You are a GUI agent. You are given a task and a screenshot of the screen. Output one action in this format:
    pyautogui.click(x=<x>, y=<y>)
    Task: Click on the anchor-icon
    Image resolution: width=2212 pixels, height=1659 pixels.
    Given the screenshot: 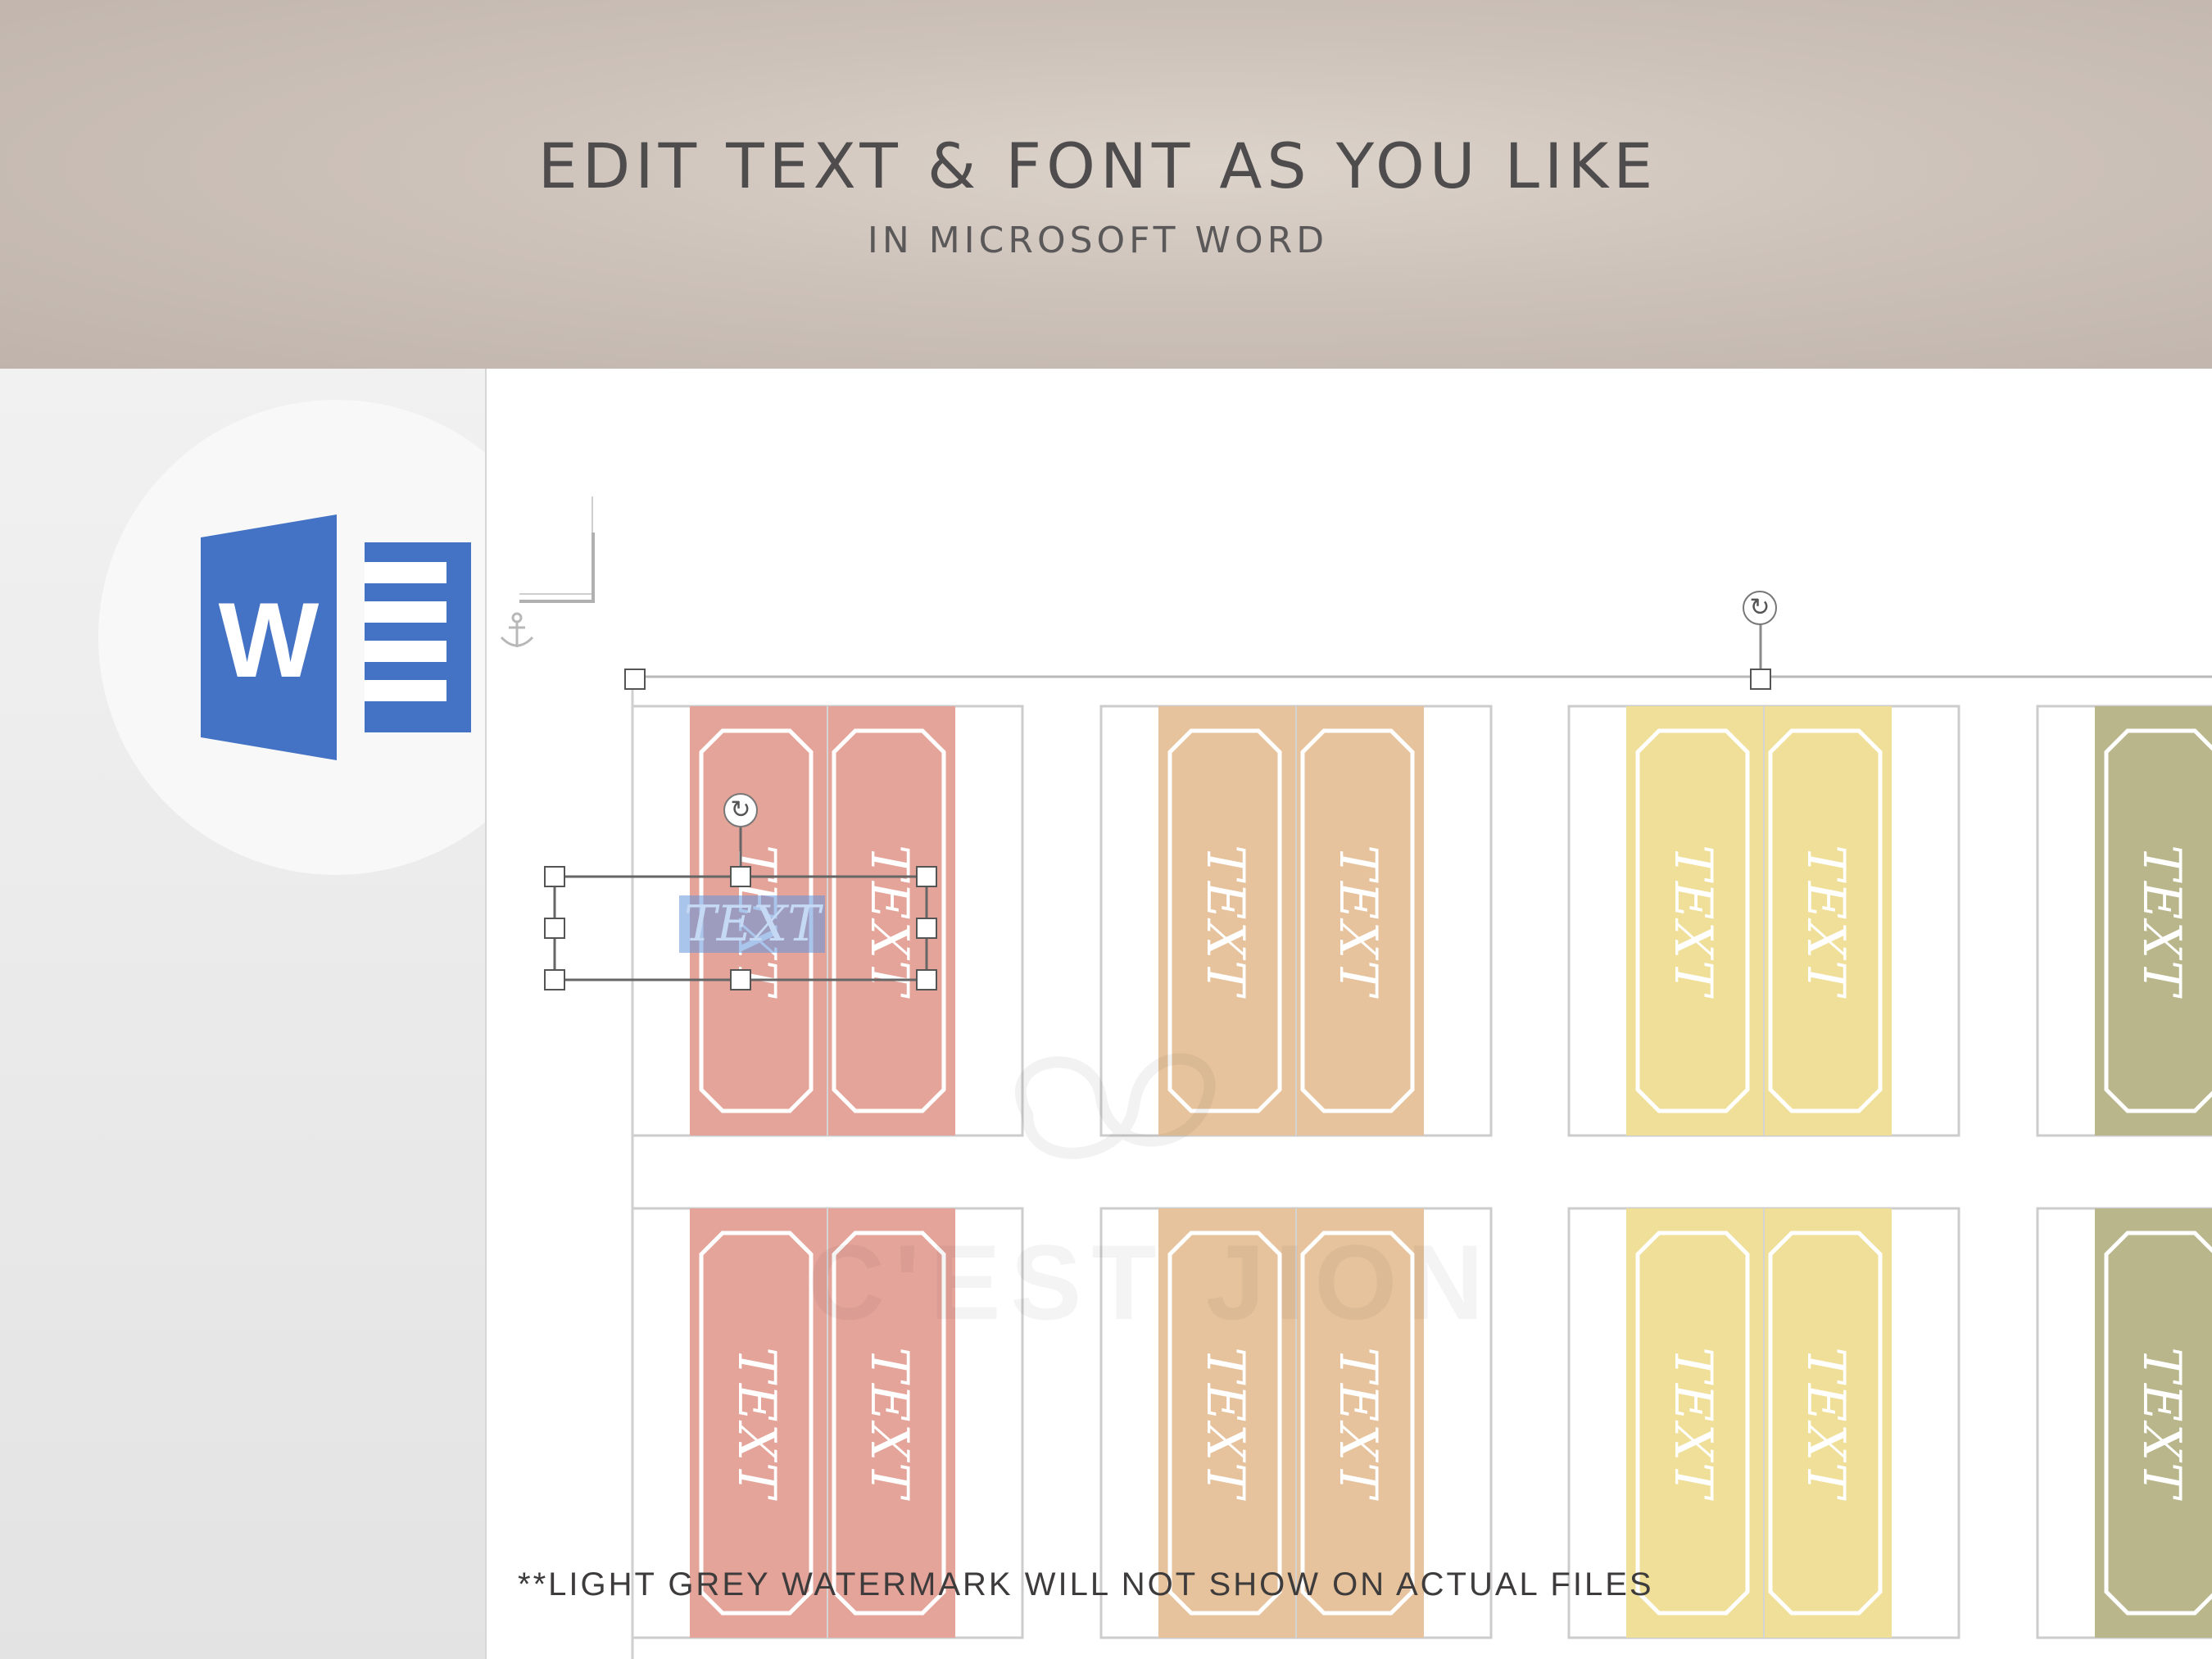 What is the action you would take?
    pyautogui.click(x=516, y=631)
    